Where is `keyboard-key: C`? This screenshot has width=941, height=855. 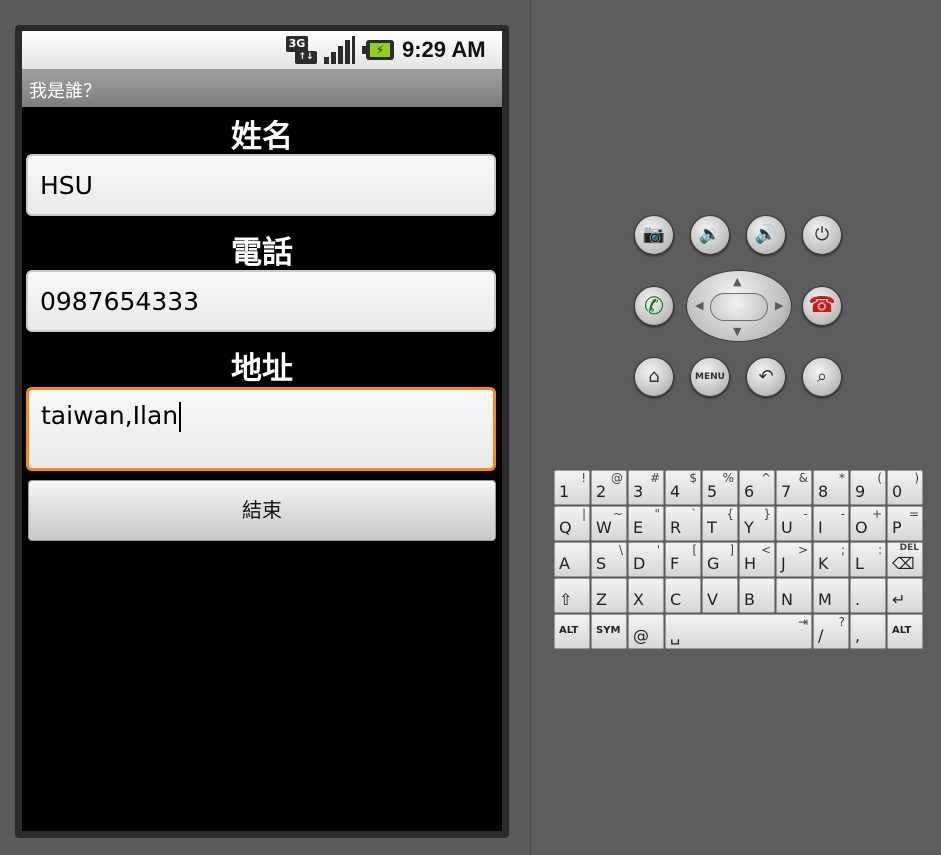 keyboard-key: C is located at coordinates (683, 595).